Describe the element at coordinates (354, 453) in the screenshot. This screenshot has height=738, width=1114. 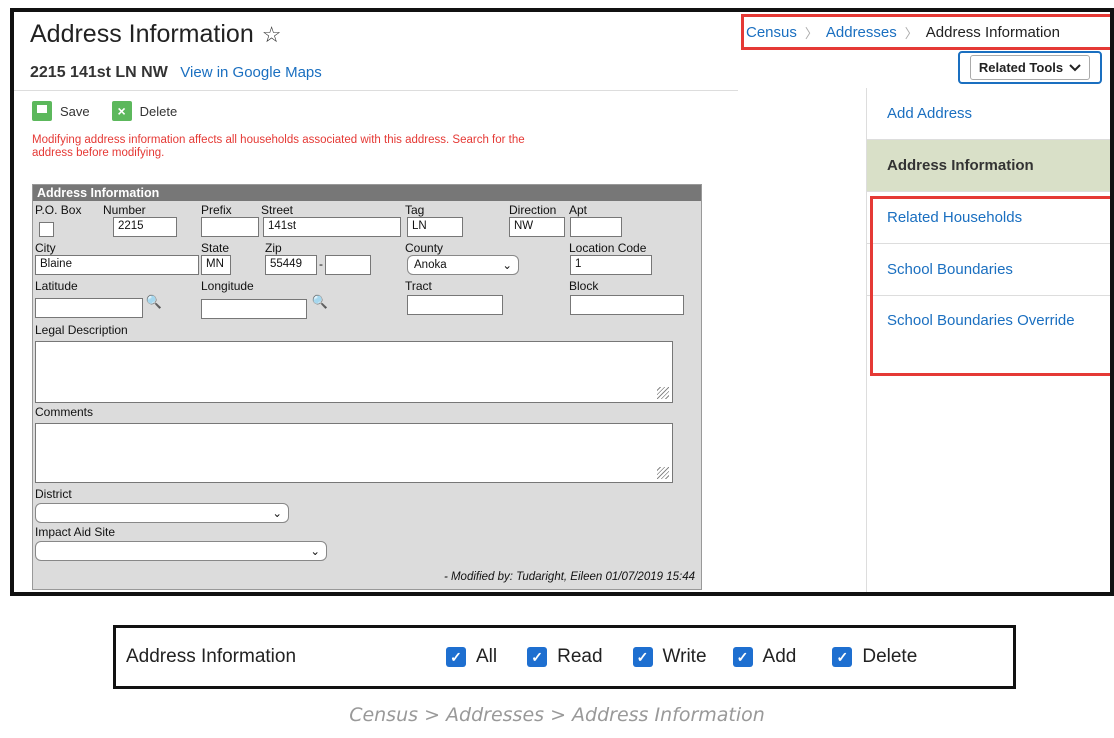
I see `comments-textarea` at that location.